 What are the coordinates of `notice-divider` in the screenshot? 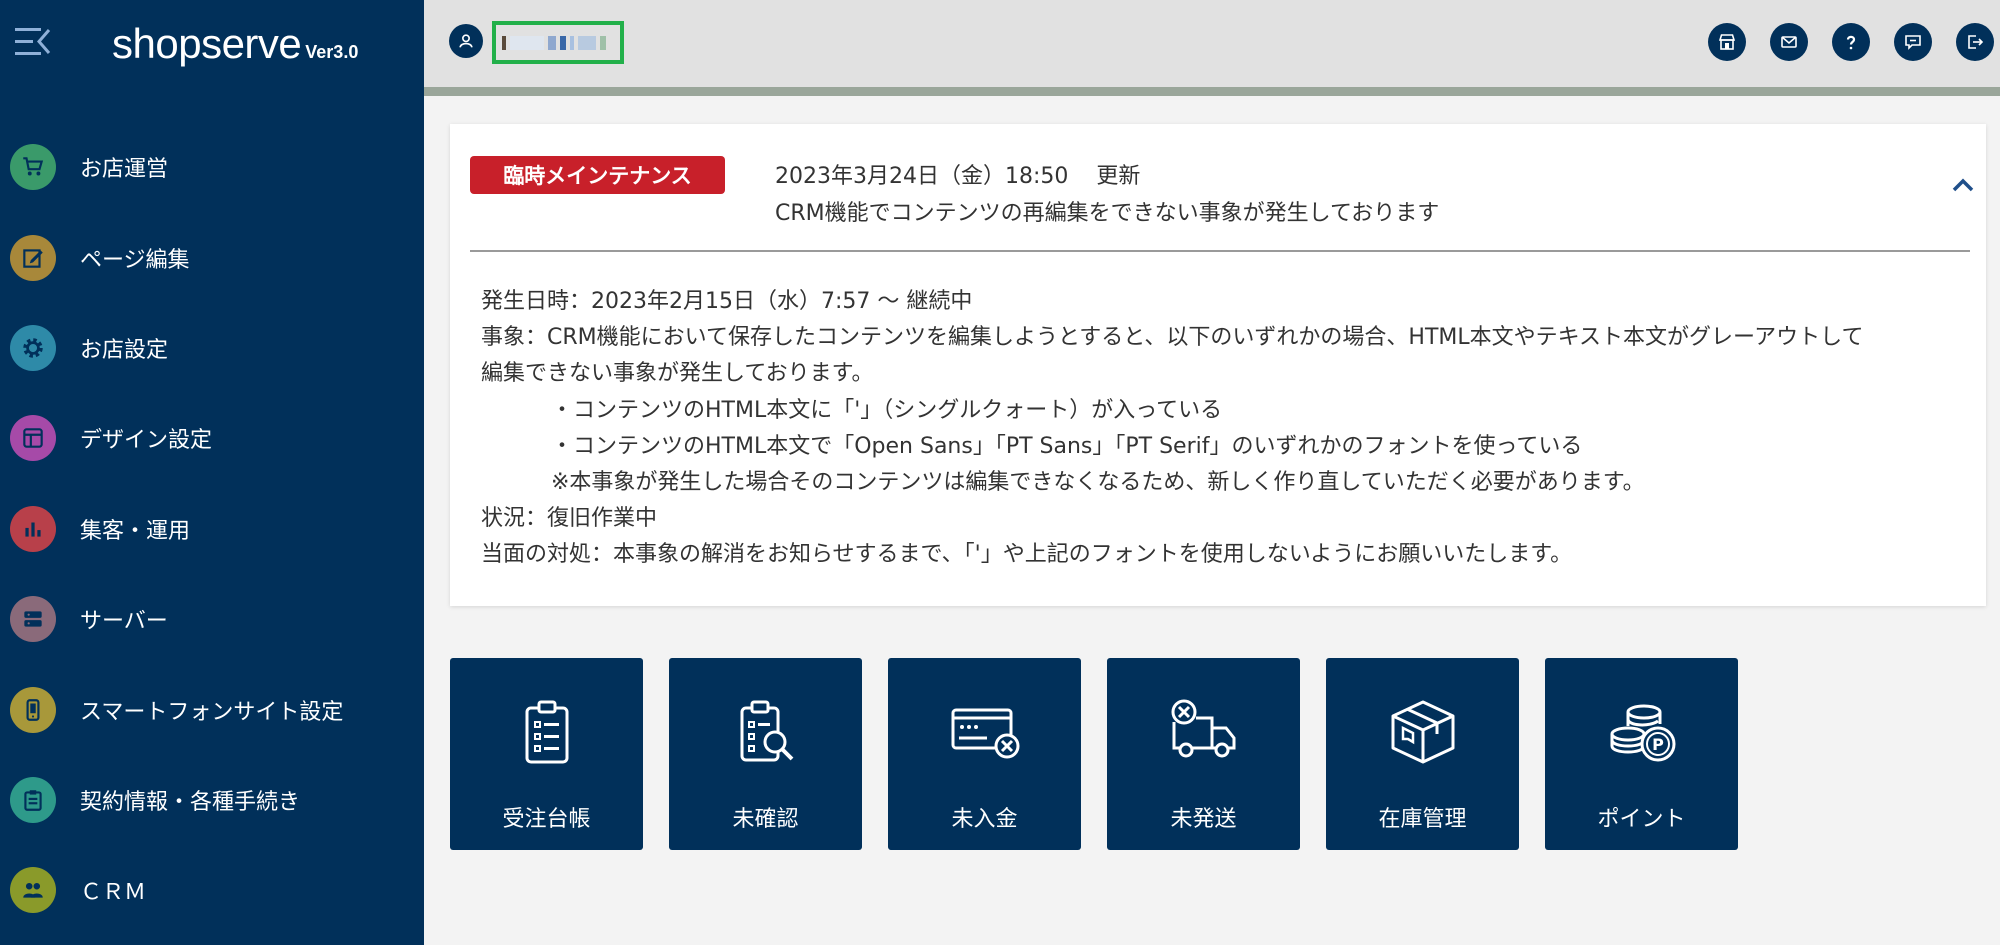 It's located at (1220, 251).